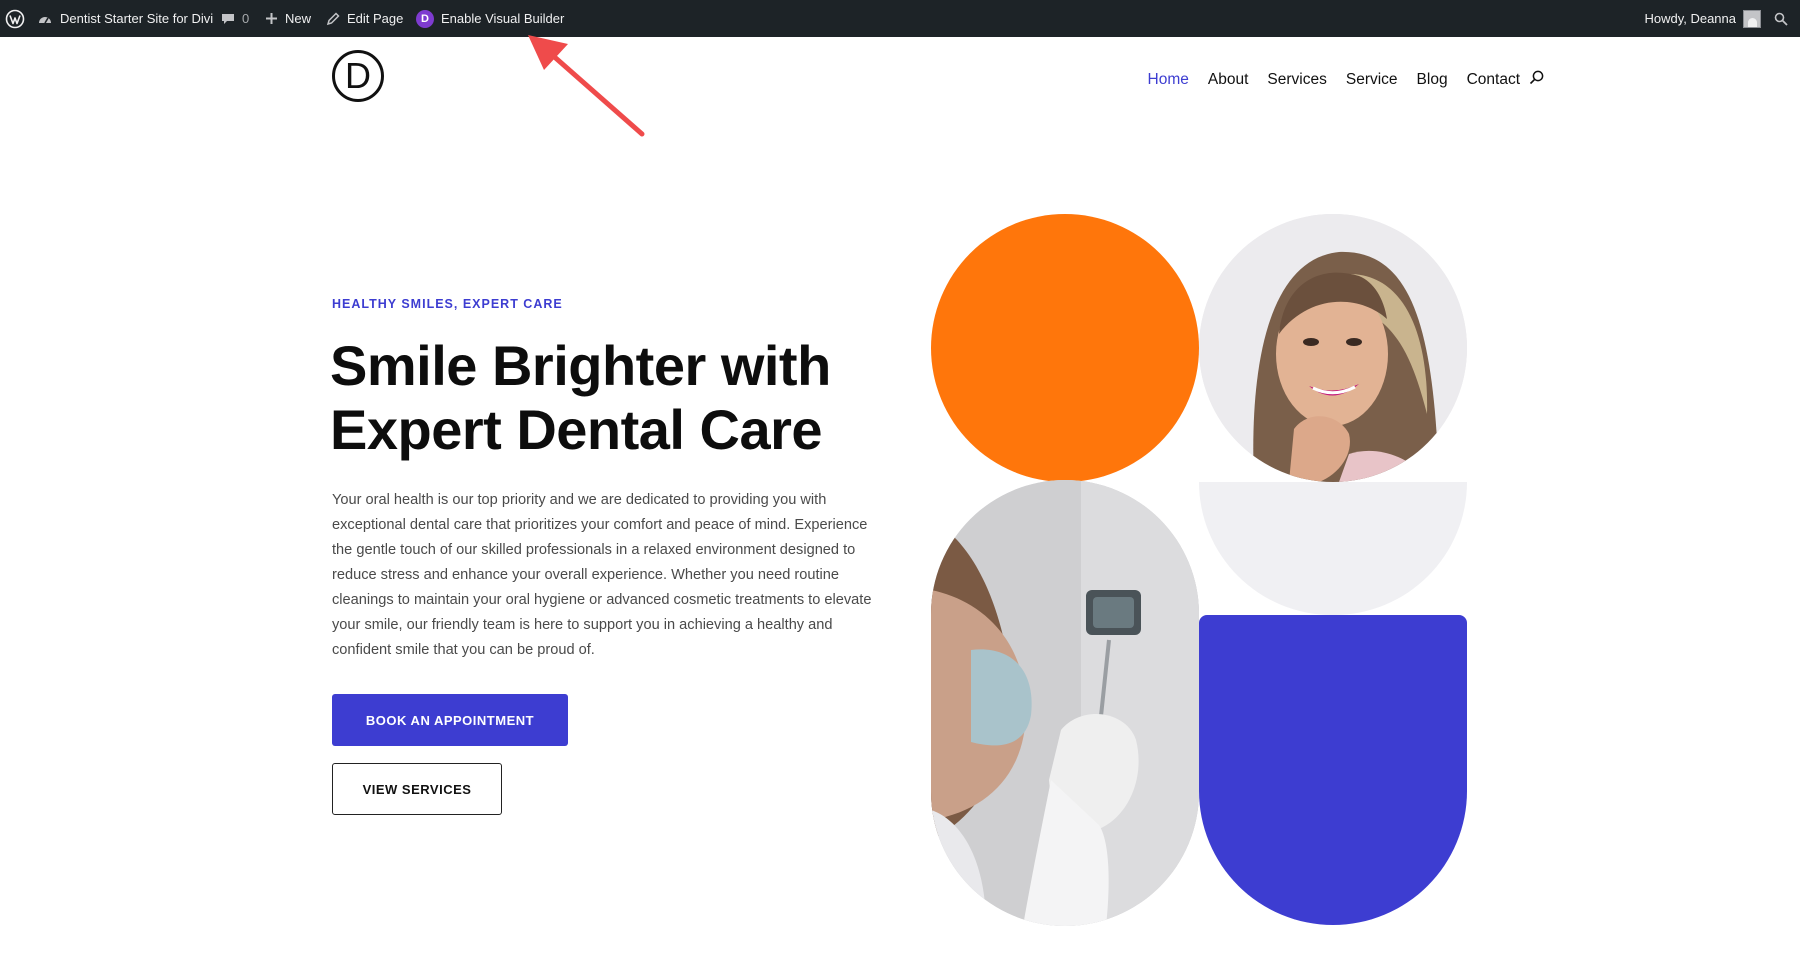  I want to click on comments-link: 0, so click(235, 18).